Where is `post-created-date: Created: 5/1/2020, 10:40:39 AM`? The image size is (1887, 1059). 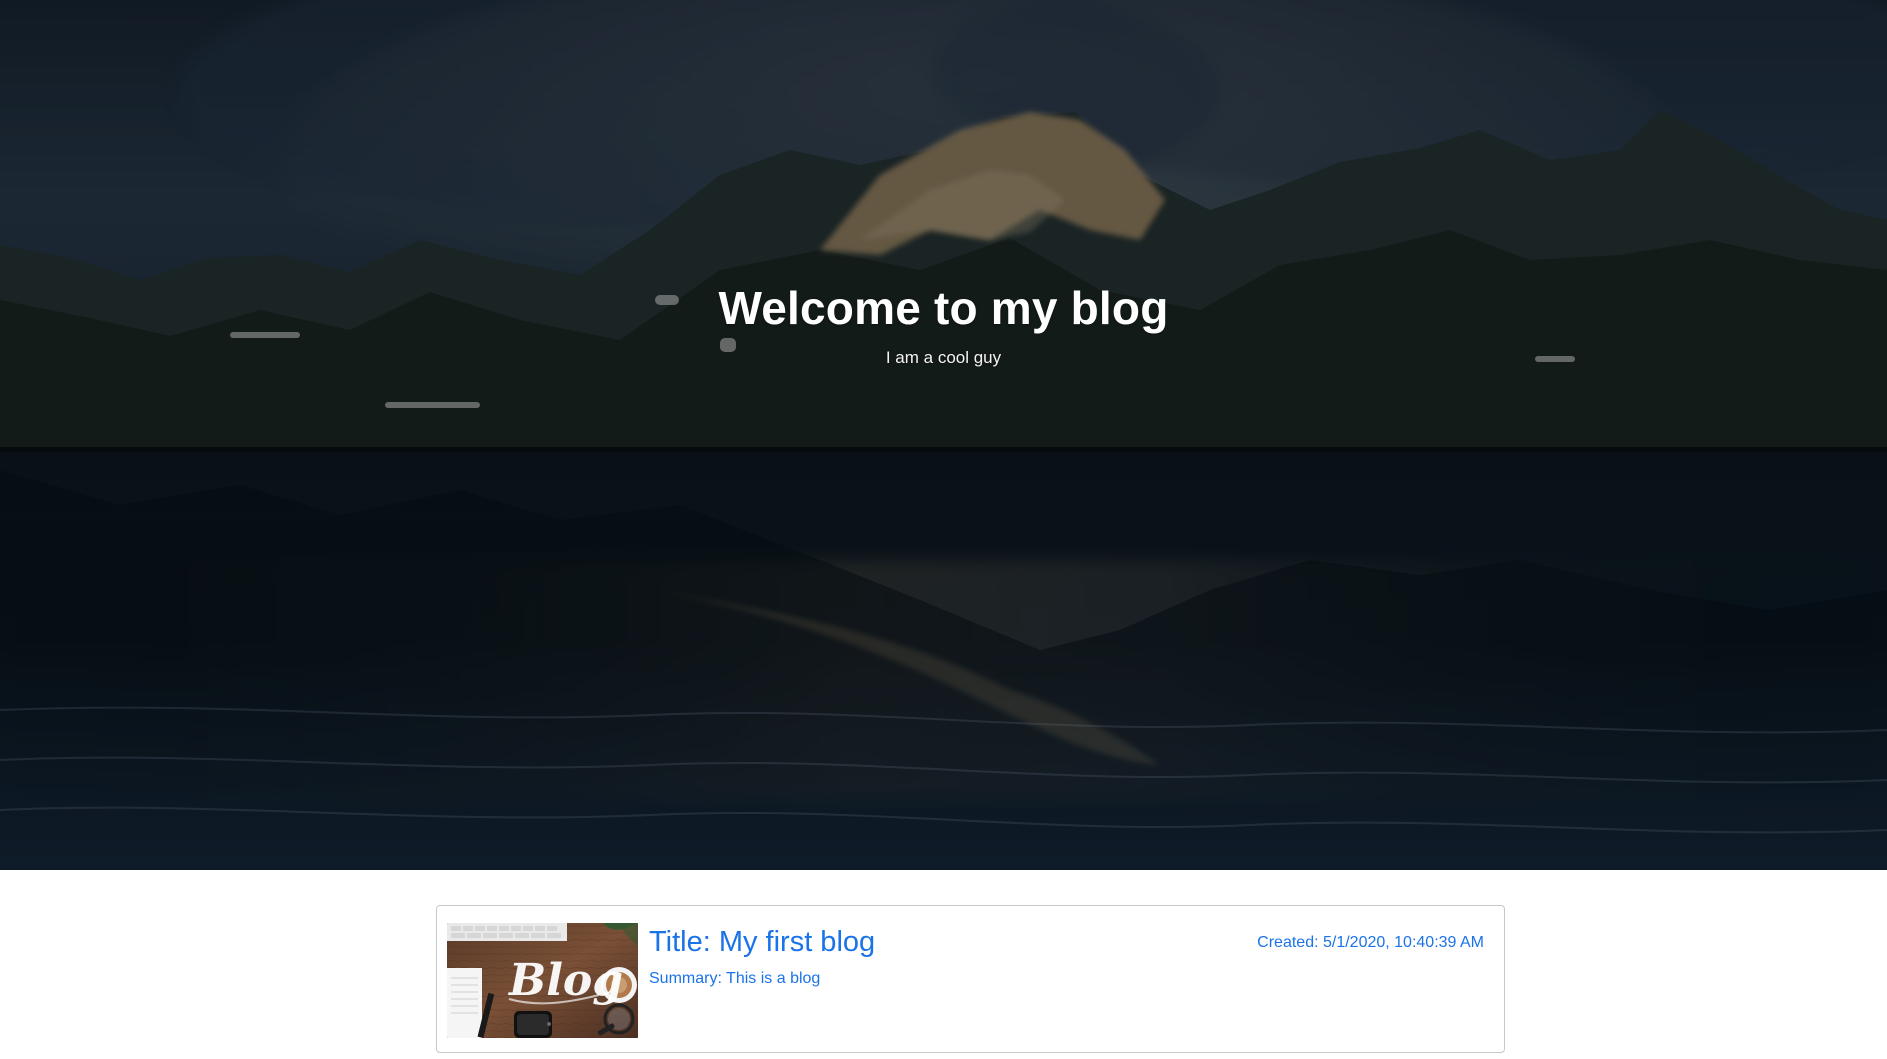
post-created-date: Created: 5/1/2020, 10:40:39 AM is located at coordinates (1370, 942).